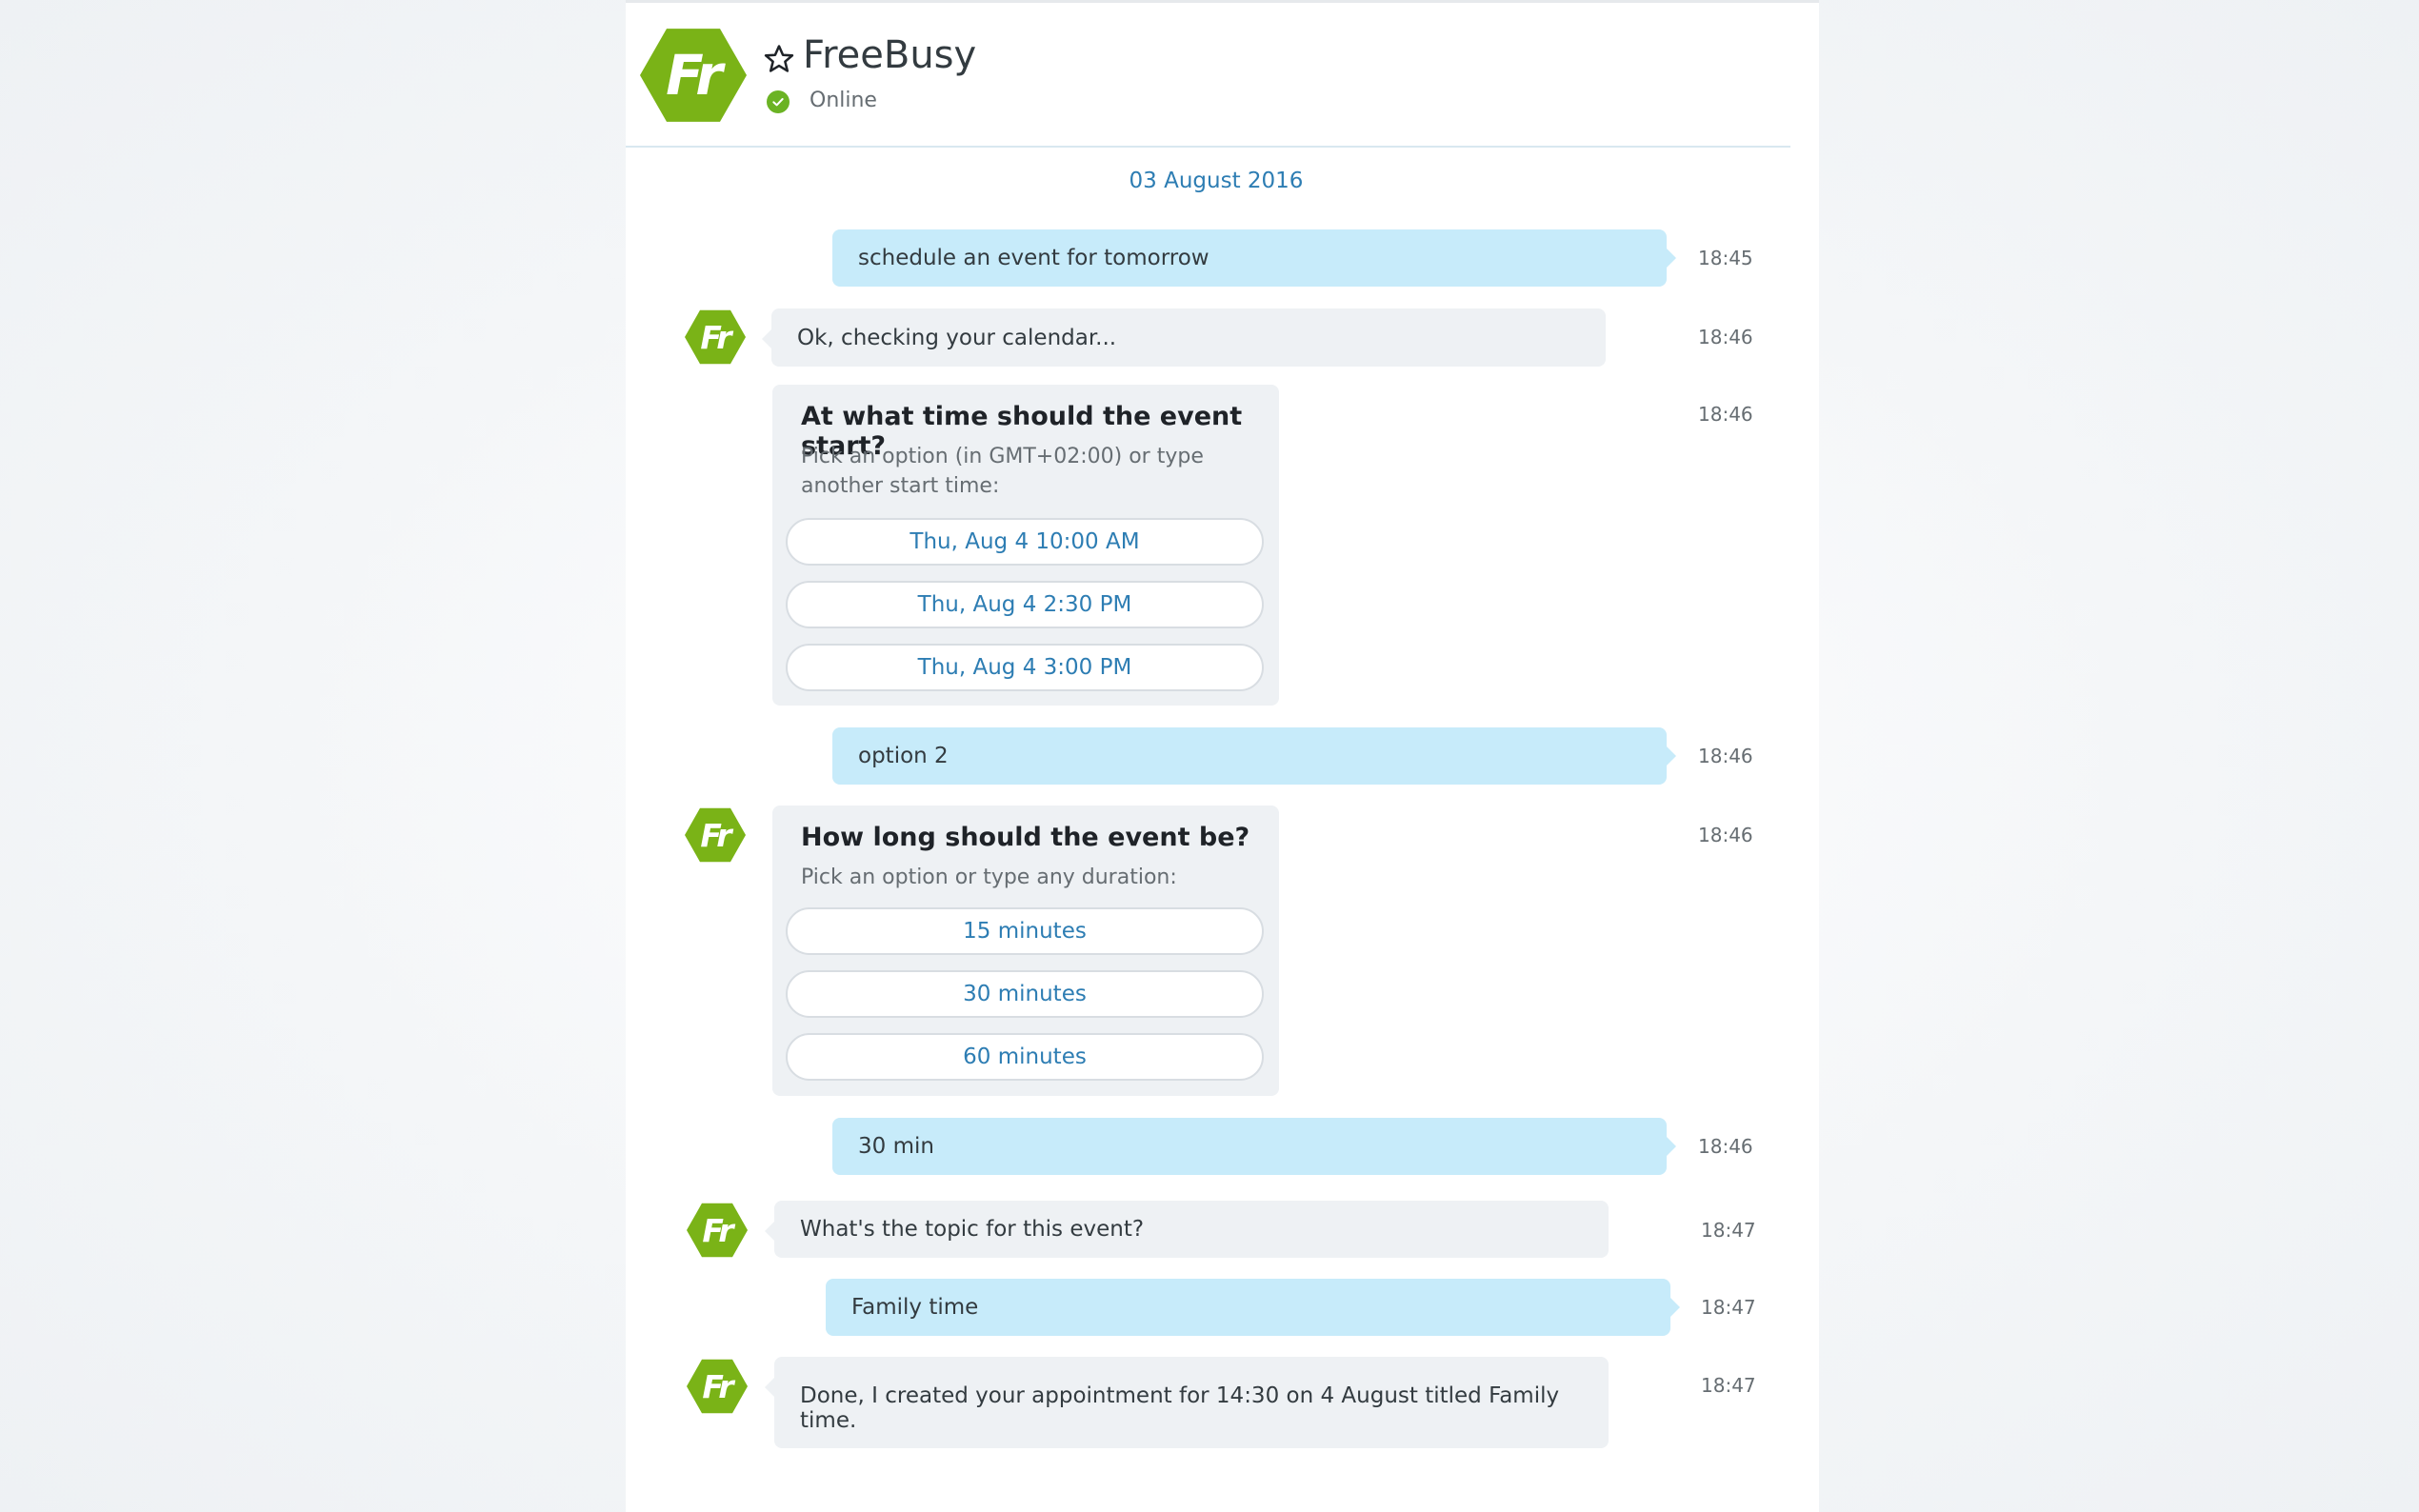 The height and width of the screenshot is (1512, 2419). I want to click on outgoing-message: option 2, so click(1254, 756).